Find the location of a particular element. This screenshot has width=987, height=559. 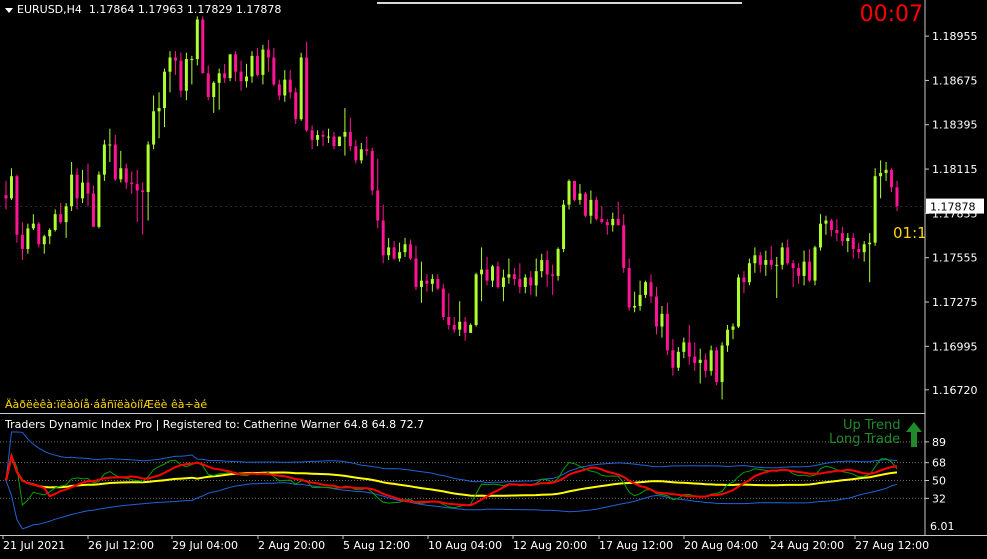

chart-scroll-indicator is located at coordinates (559, 3).